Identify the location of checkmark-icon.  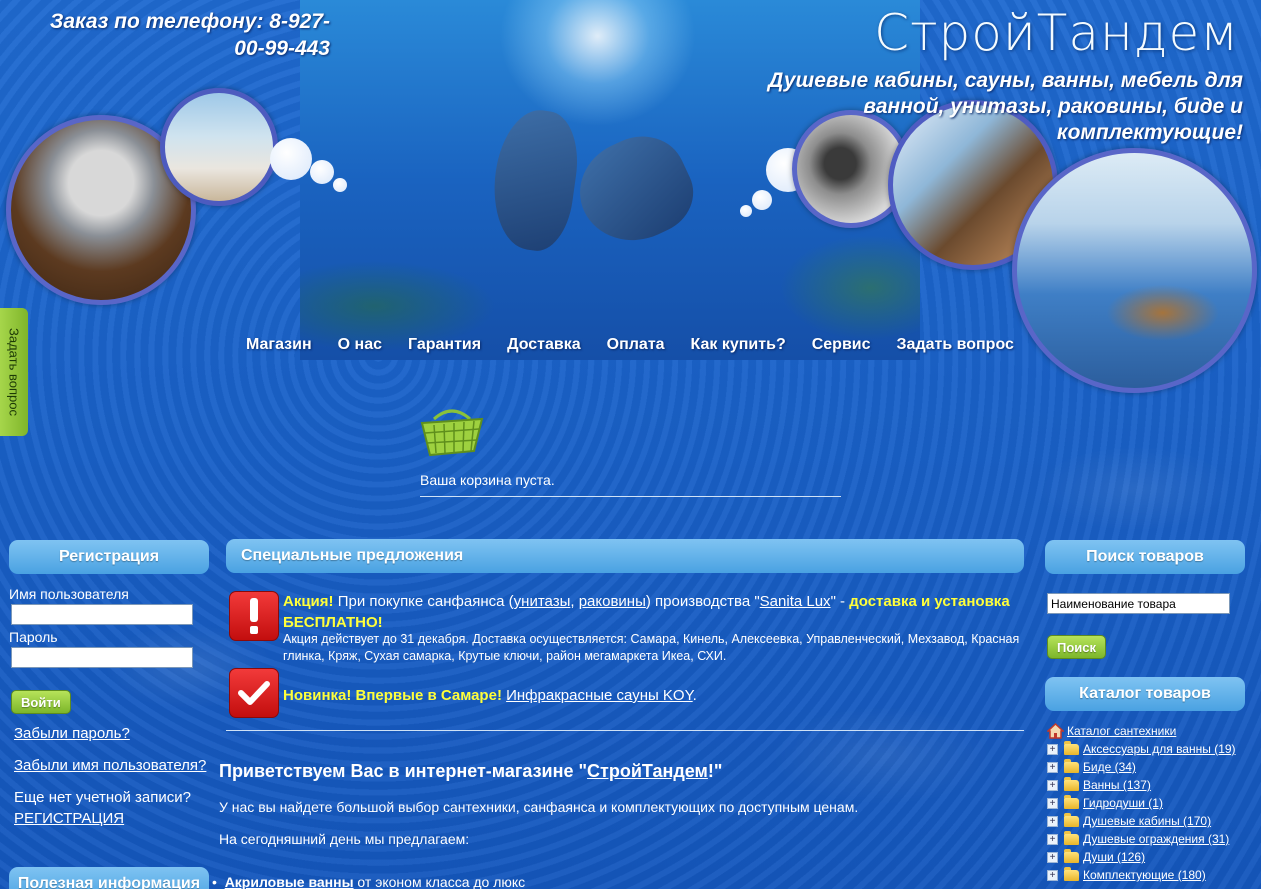
(254, 693).